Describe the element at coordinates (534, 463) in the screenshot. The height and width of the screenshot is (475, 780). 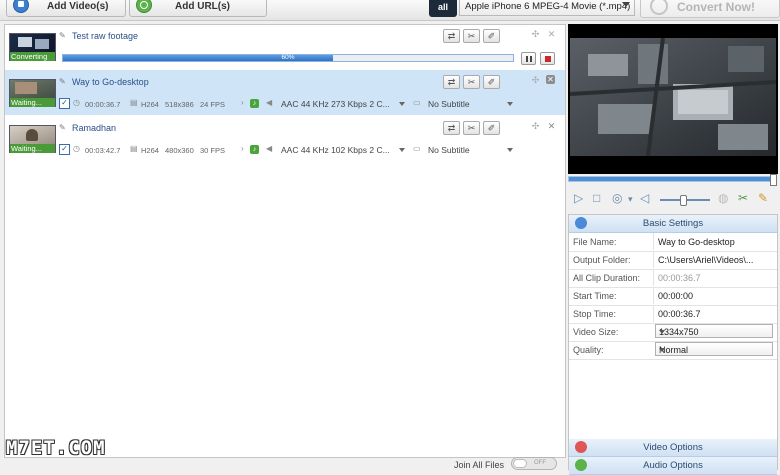
I see `join-all-files-toggle: OFF` at that location.